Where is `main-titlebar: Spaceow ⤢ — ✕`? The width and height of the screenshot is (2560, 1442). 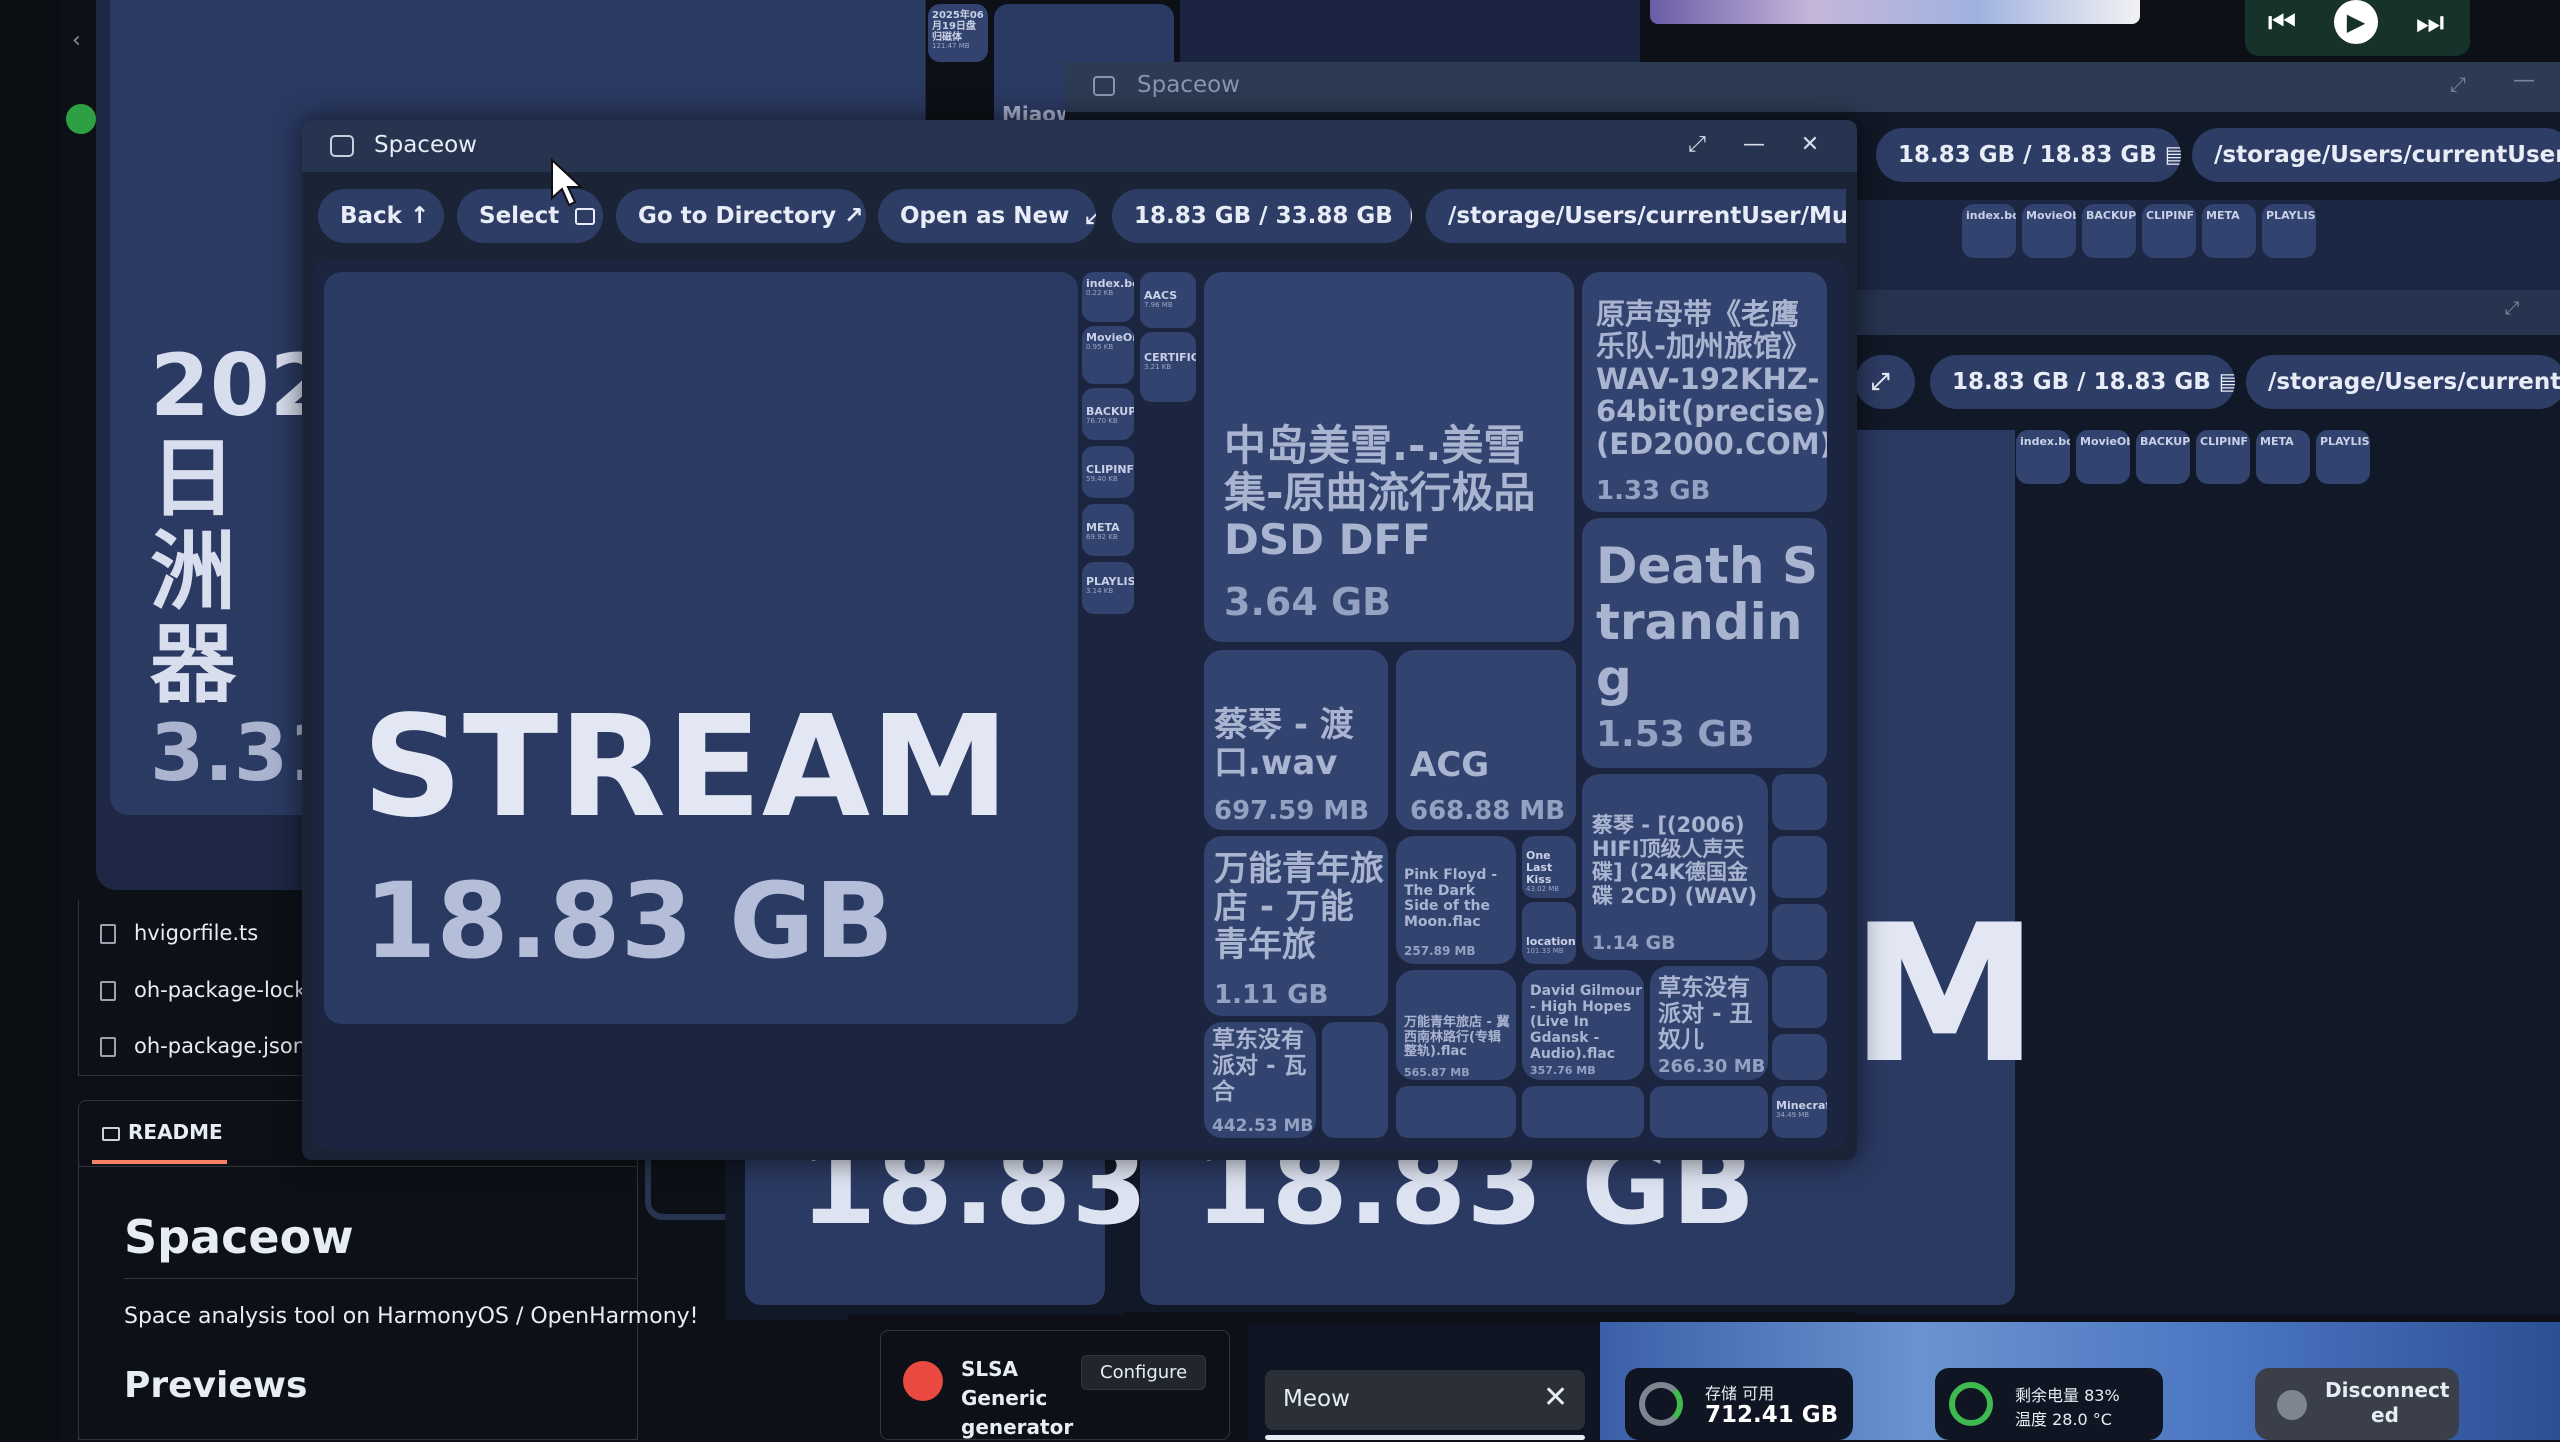
main-titlebar: Spaceow ⤢ — ✕ is located at coordinates (1079, 146).